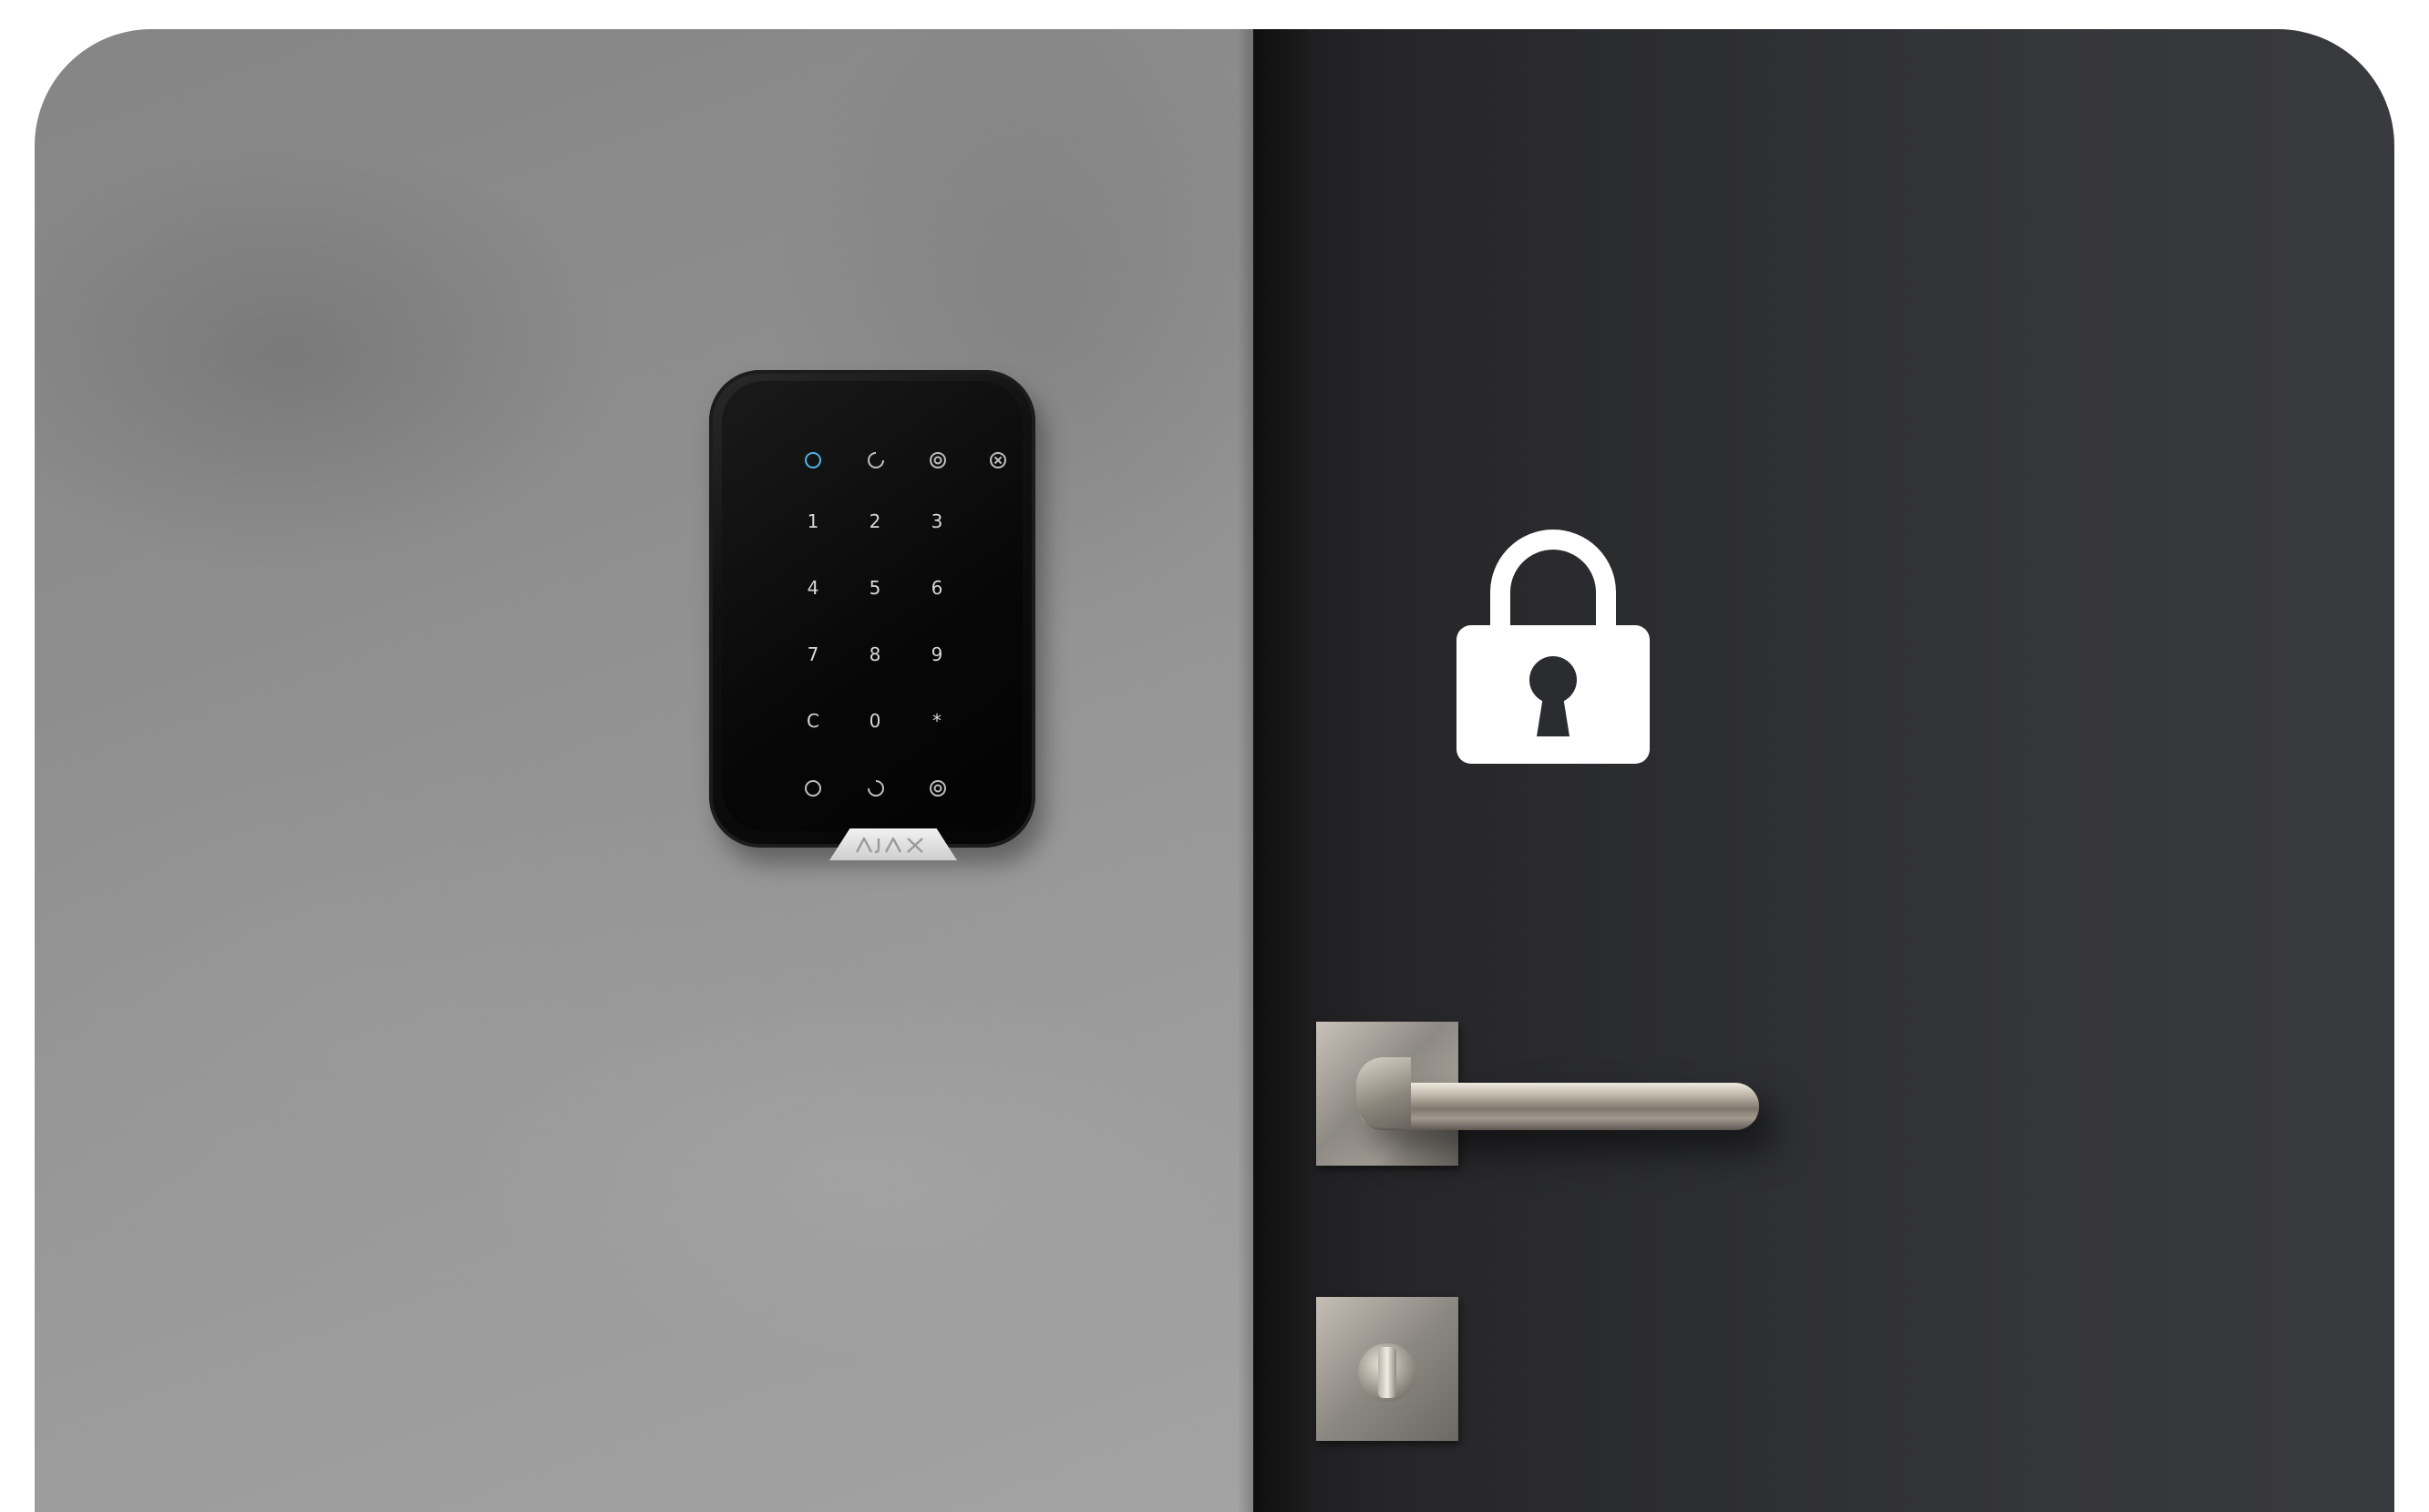 The width and height of the screenshot is (2429, 1512). What do you see at coordinates (1383, 1092) in the screenshot?
I see `handle-neck` at bounding box center [1383, 1092].